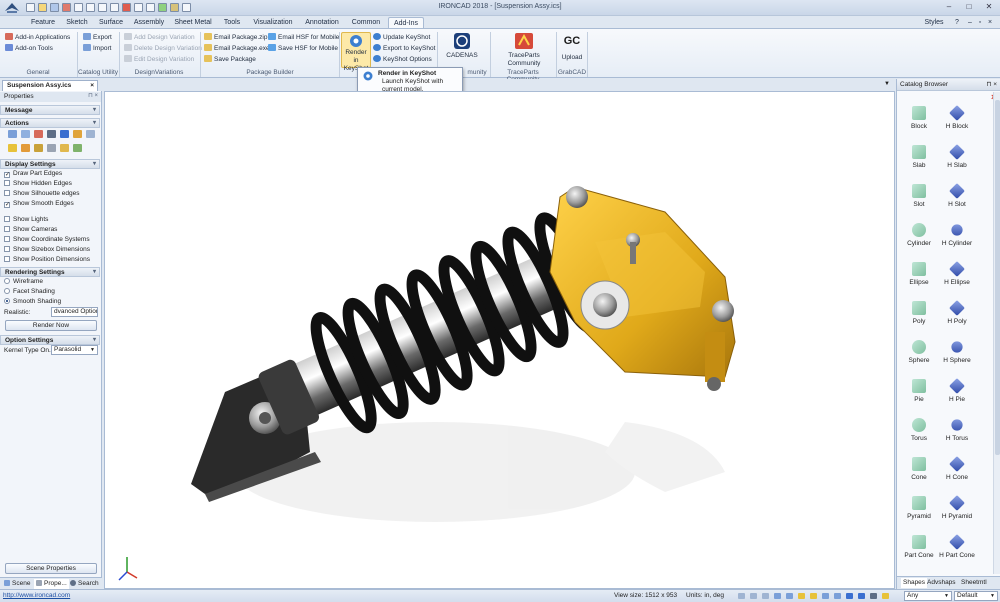 This screenshot has height=602, width=1000. Describe the element at coordinates (29, 48) in the screenshot. I see `add-on-tools-button: Add-on Tools` at that location.